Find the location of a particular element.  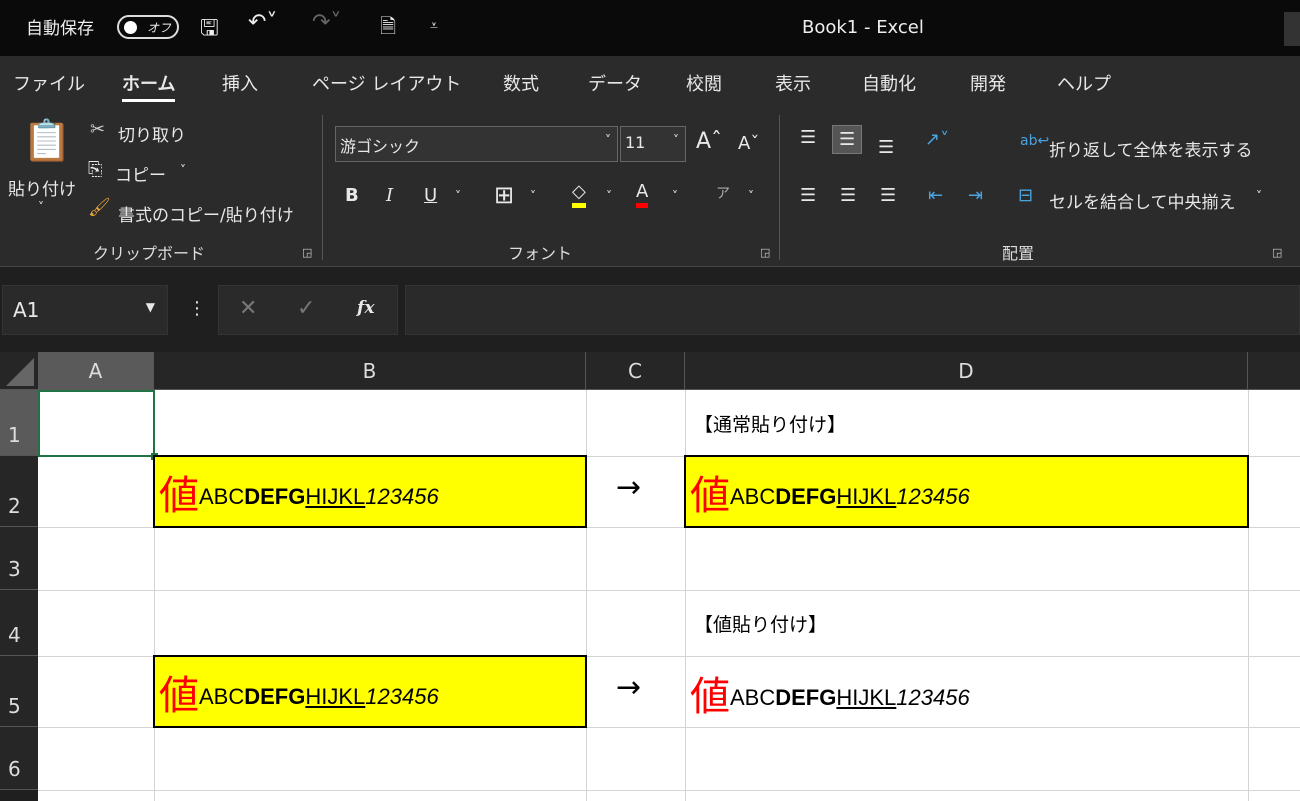

undo-icon: ↶˅ is located at coordinates (262, 22).